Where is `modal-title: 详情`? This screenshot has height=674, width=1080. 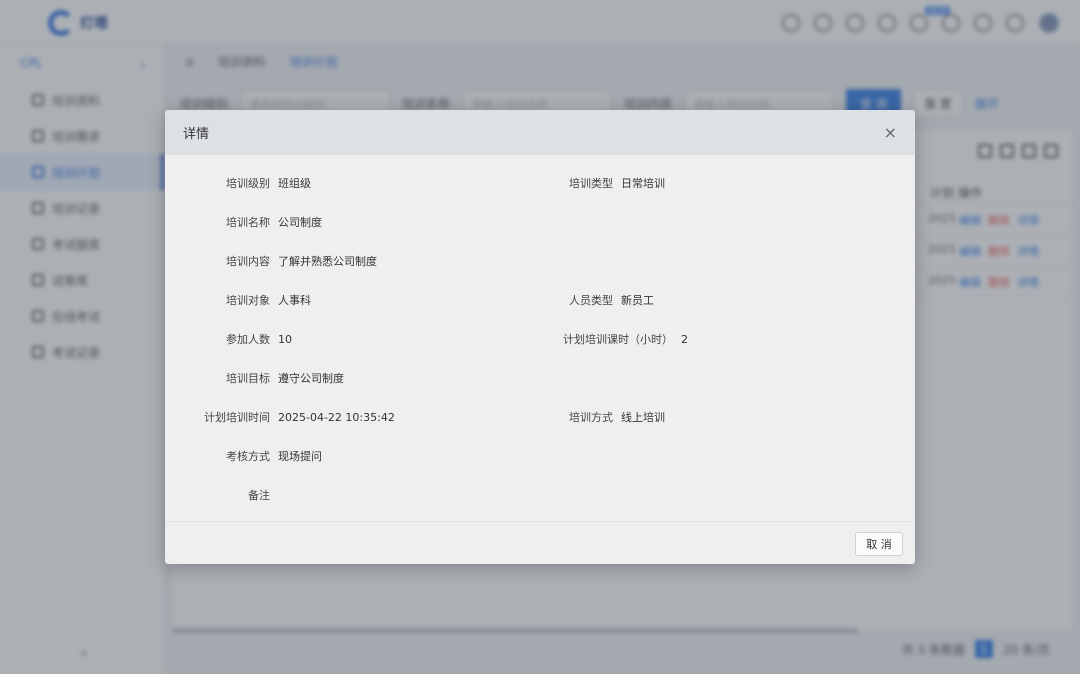 modal-title: 详情 is located at coordinates (196, 134).